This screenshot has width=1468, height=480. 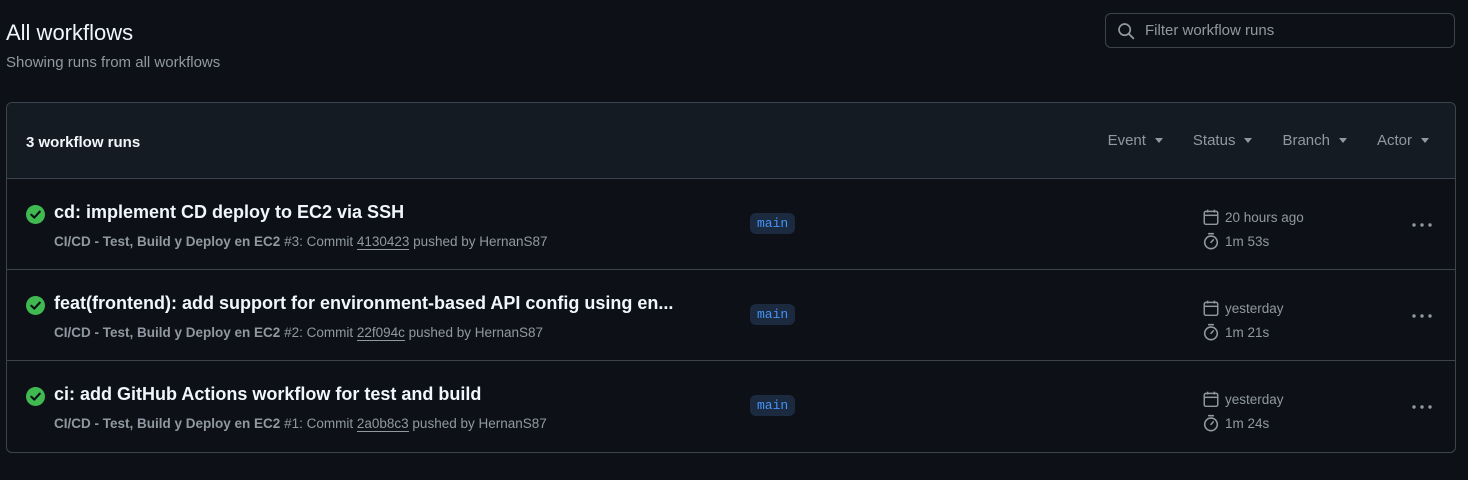 What do you see at coordinates (1394, 140) in the screenshot?
I see `filter-label: Actor` at bounding box center [1394, 140].